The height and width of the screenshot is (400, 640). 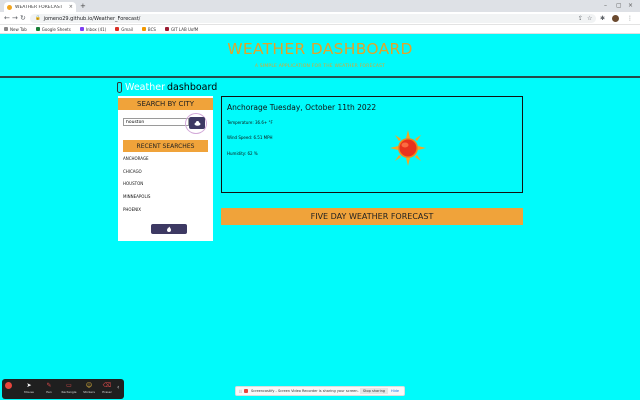 What do you see at coordinates (181, 29) in the screenshot?
I see `bookmark-gitlab: GIT LAB UofM` at bounding box center [181, 29].